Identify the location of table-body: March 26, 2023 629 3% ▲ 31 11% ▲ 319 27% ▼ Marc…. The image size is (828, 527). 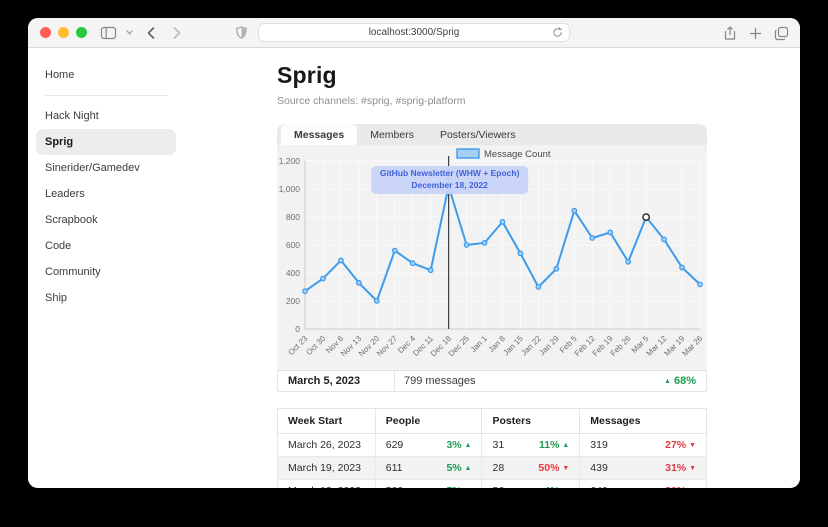
(492, 460).